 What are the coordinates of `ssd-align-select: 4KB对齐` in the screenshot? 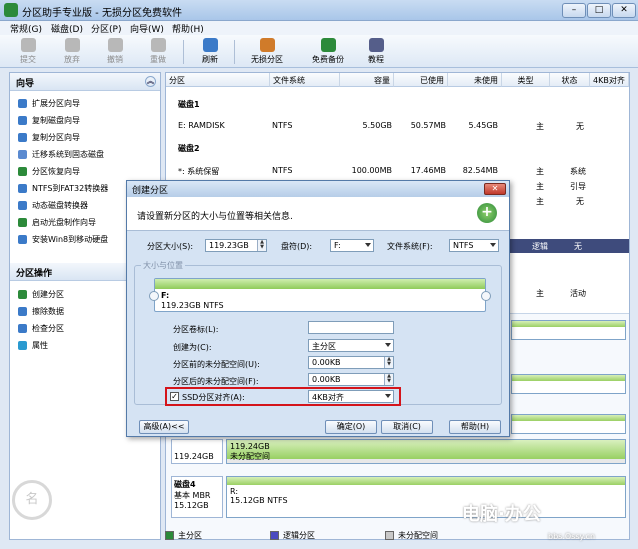 It's located at (351, 396).